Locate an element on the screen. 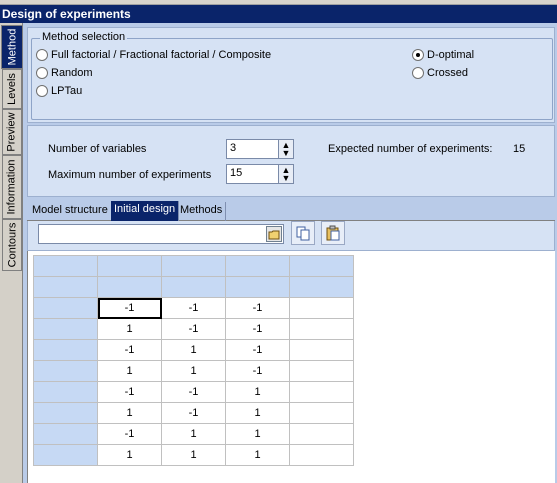  radio-d-optimal: D-optimal is located at coordinates (443, 55).